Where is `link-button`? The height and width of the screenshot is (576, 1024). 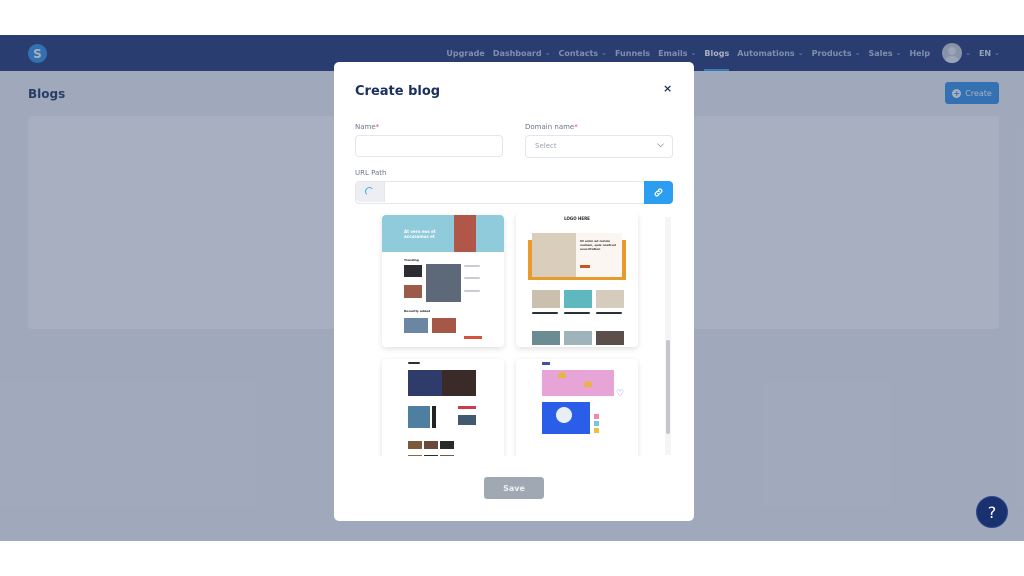 link-button is located at coordinates (658, 192).